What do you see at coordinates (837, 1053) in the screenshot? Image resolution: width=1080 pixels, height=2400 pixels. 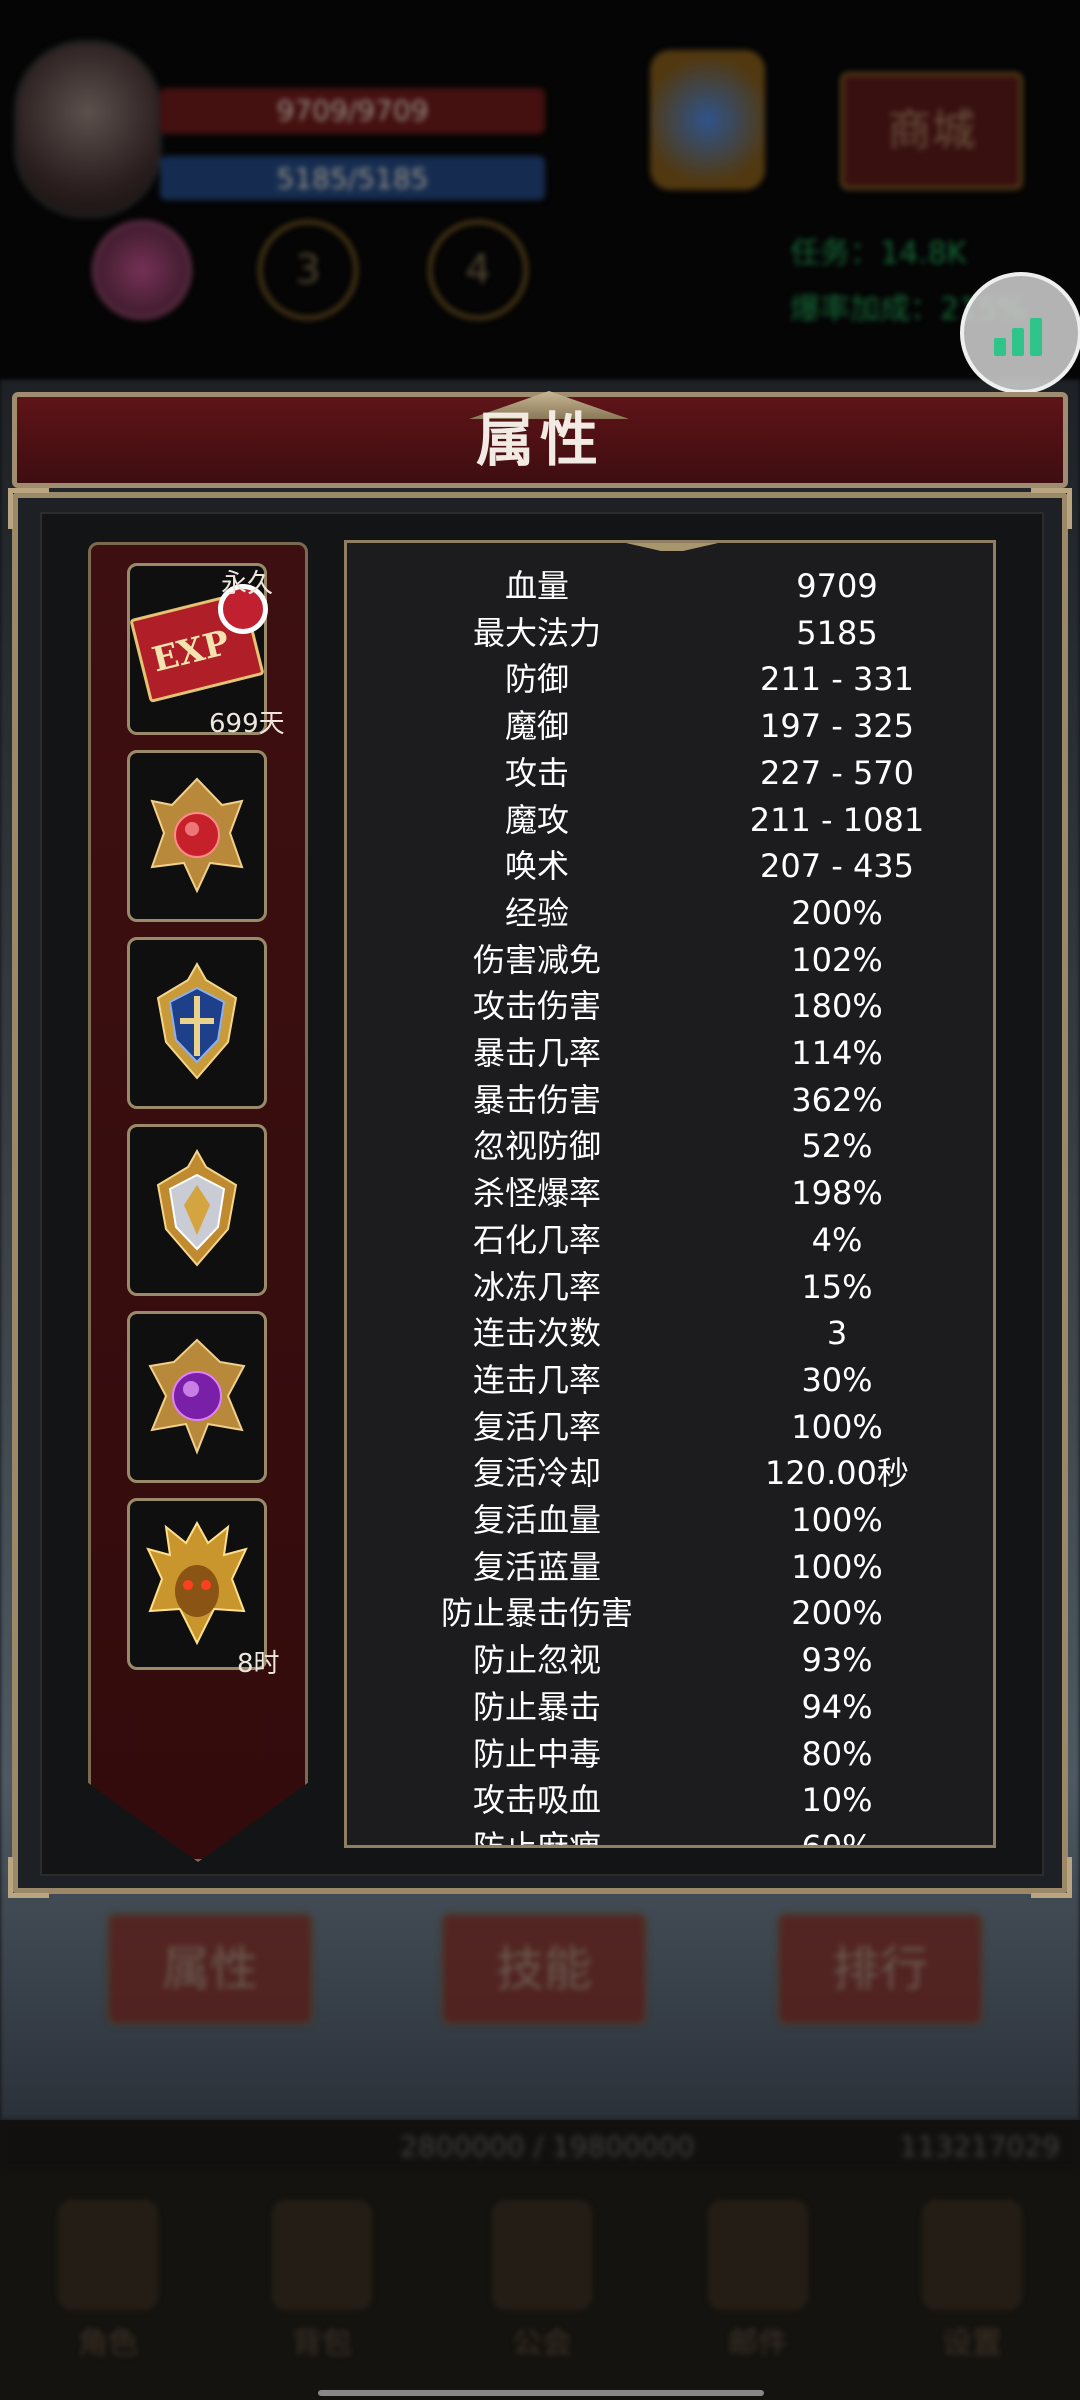 I see `stat-value: 114%` at bounding box center [837, 1053].